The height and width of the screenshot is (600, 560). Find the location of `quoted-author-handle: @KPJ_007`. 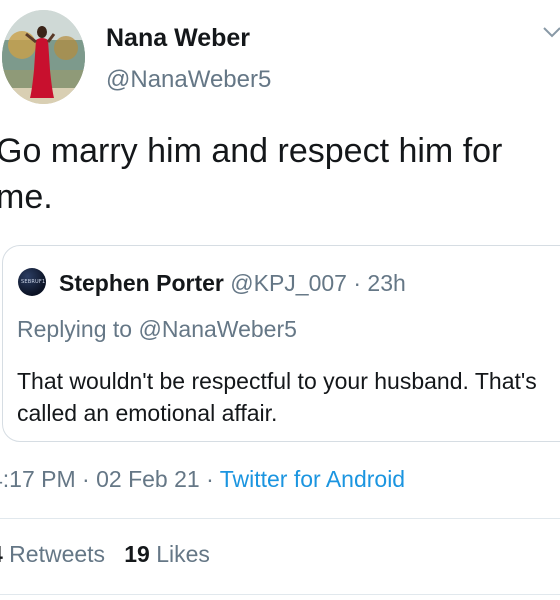

quoted-author-handle: @KPJ_007 is located at coordinates (288, 283).